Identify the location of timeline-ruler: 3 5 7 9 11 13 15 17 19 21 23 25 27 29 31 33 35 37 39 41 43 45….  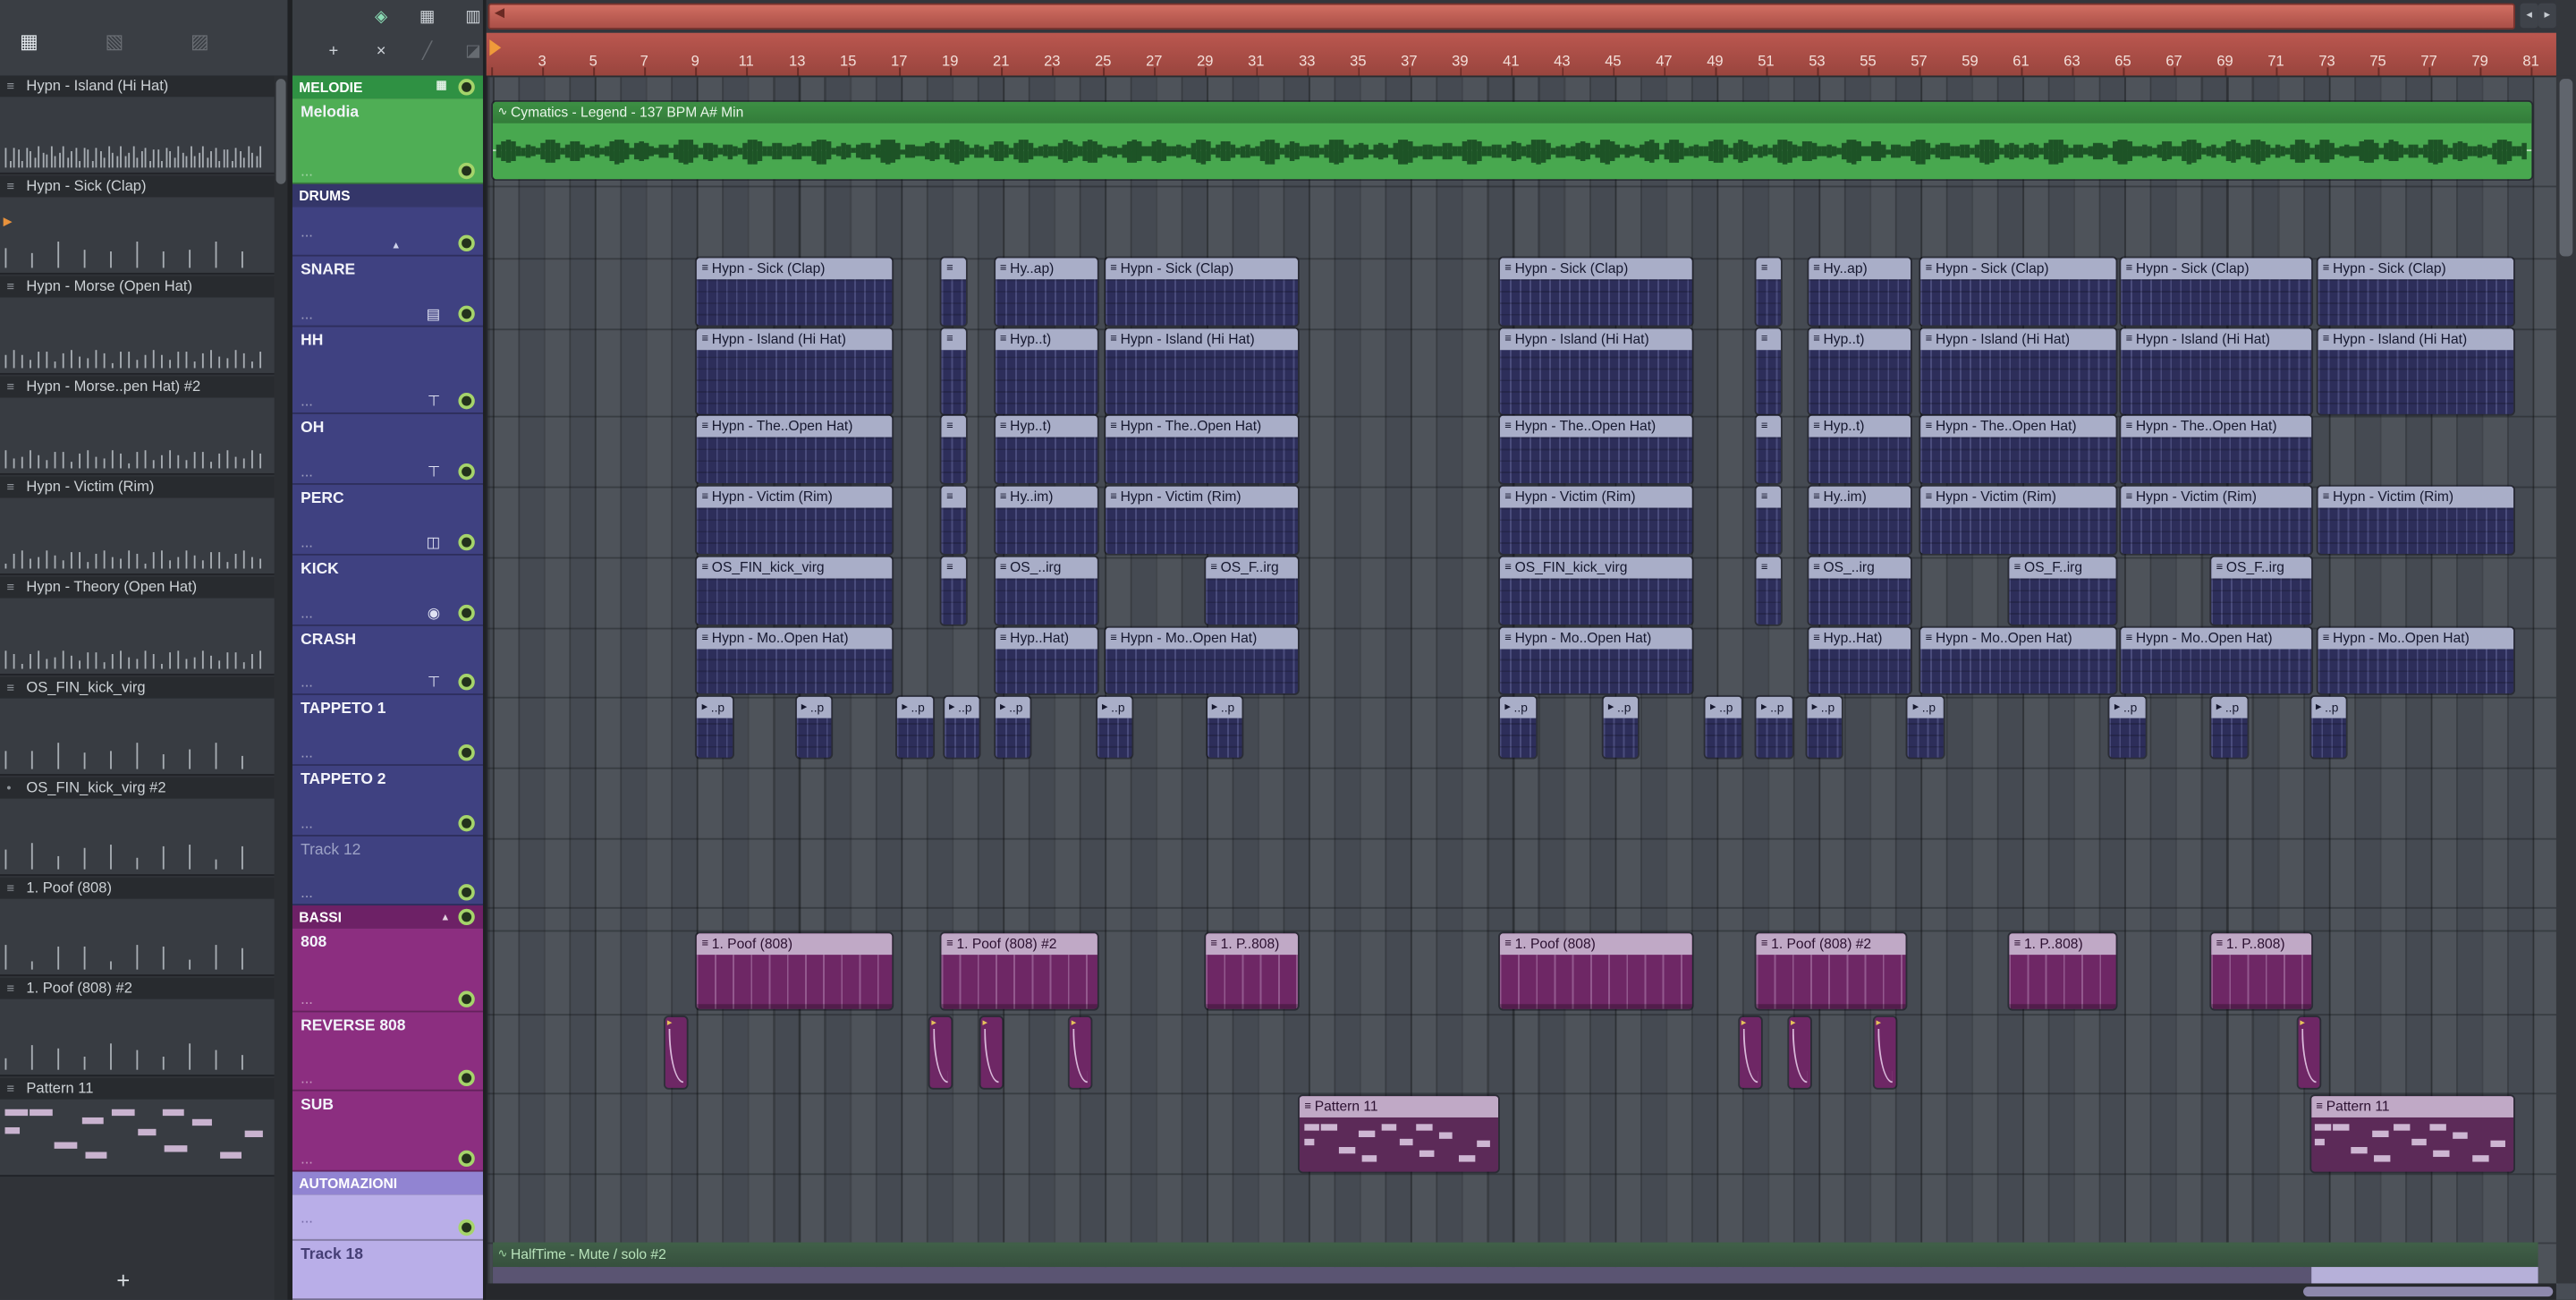
(1521, 55).